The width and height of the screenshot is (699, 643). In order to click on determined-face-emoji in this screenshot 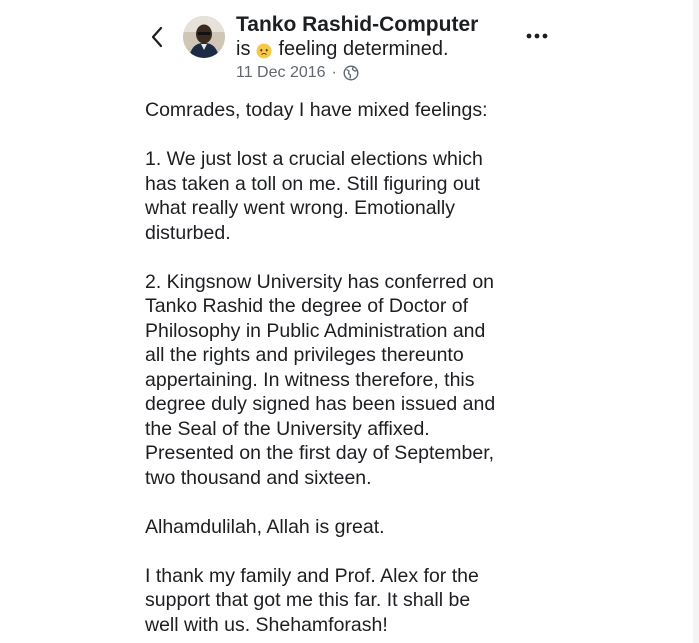, I will do `click(264, 51)`.